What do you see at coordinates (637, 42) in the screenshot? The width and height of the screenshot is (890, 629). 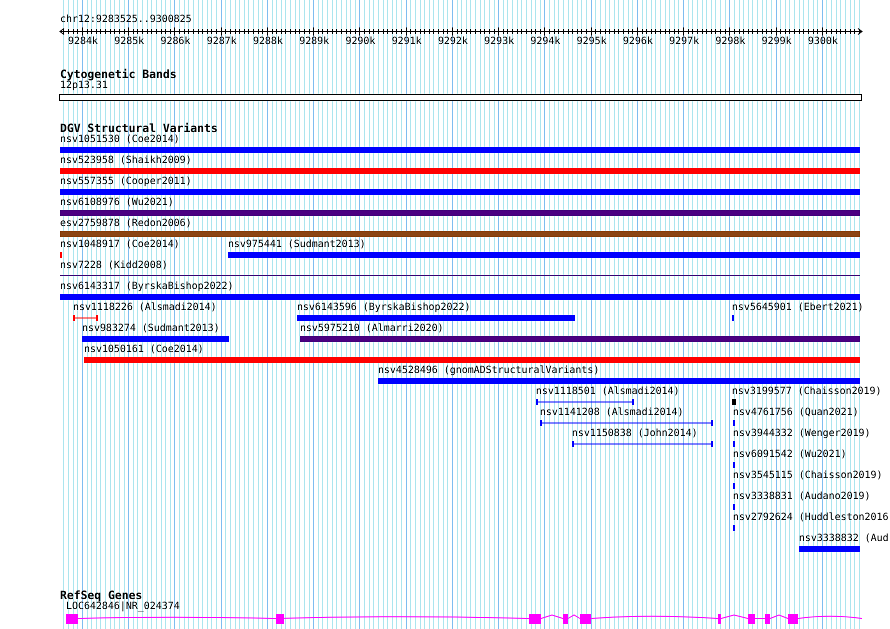 I see `tick-label: 9296k` at bounding box center [637, 42].